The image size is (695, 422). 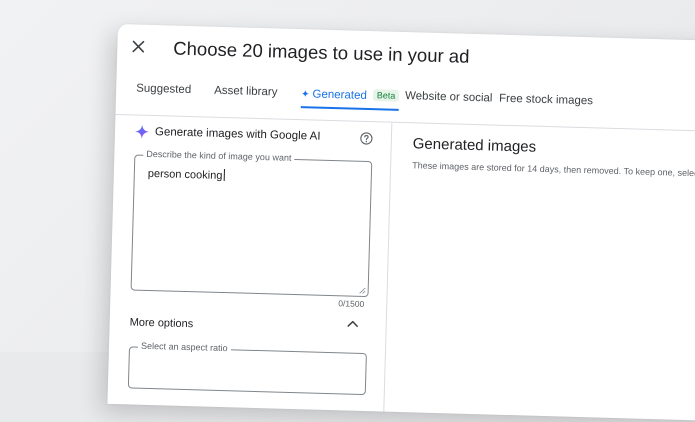 I want to click on google-ai-sparkle-icon, so click(x=142, y=131).